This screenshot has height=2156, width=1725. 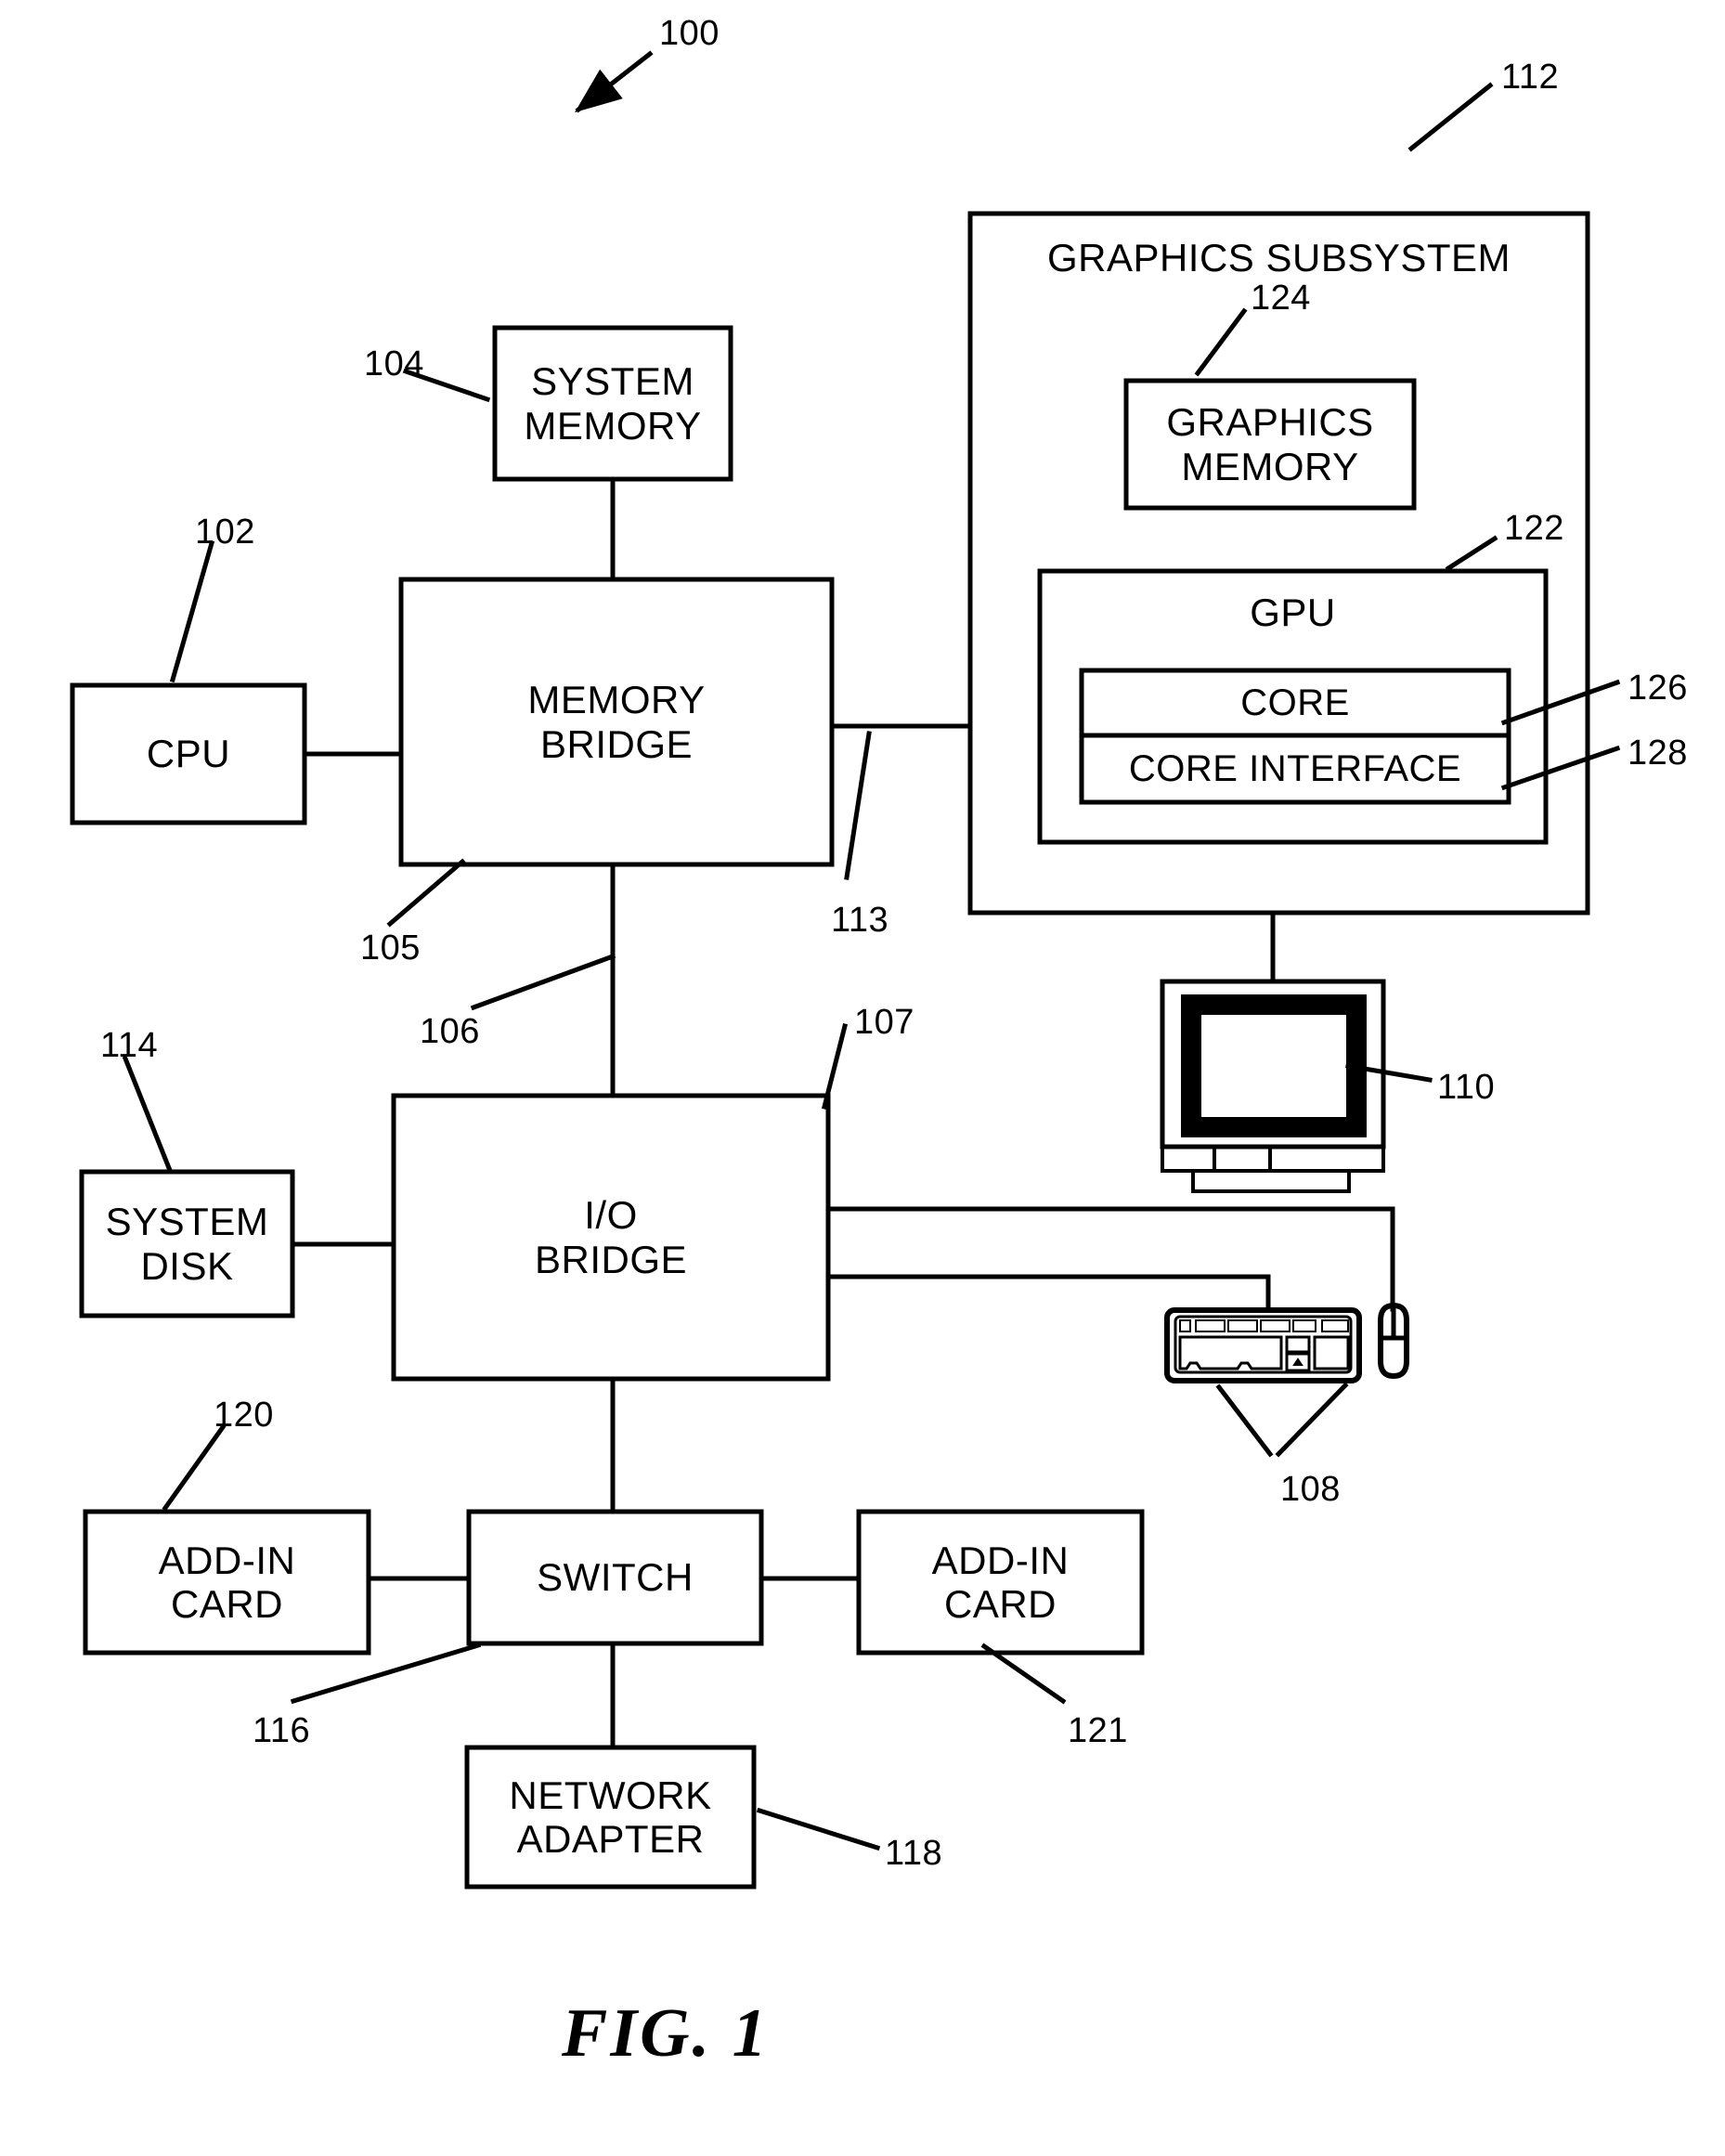 What do you see at coordinates (1098, 1730) in the screenshot?
I see `ref-121-add-in-card-right: 121` at bounding box center [1098, 1730].